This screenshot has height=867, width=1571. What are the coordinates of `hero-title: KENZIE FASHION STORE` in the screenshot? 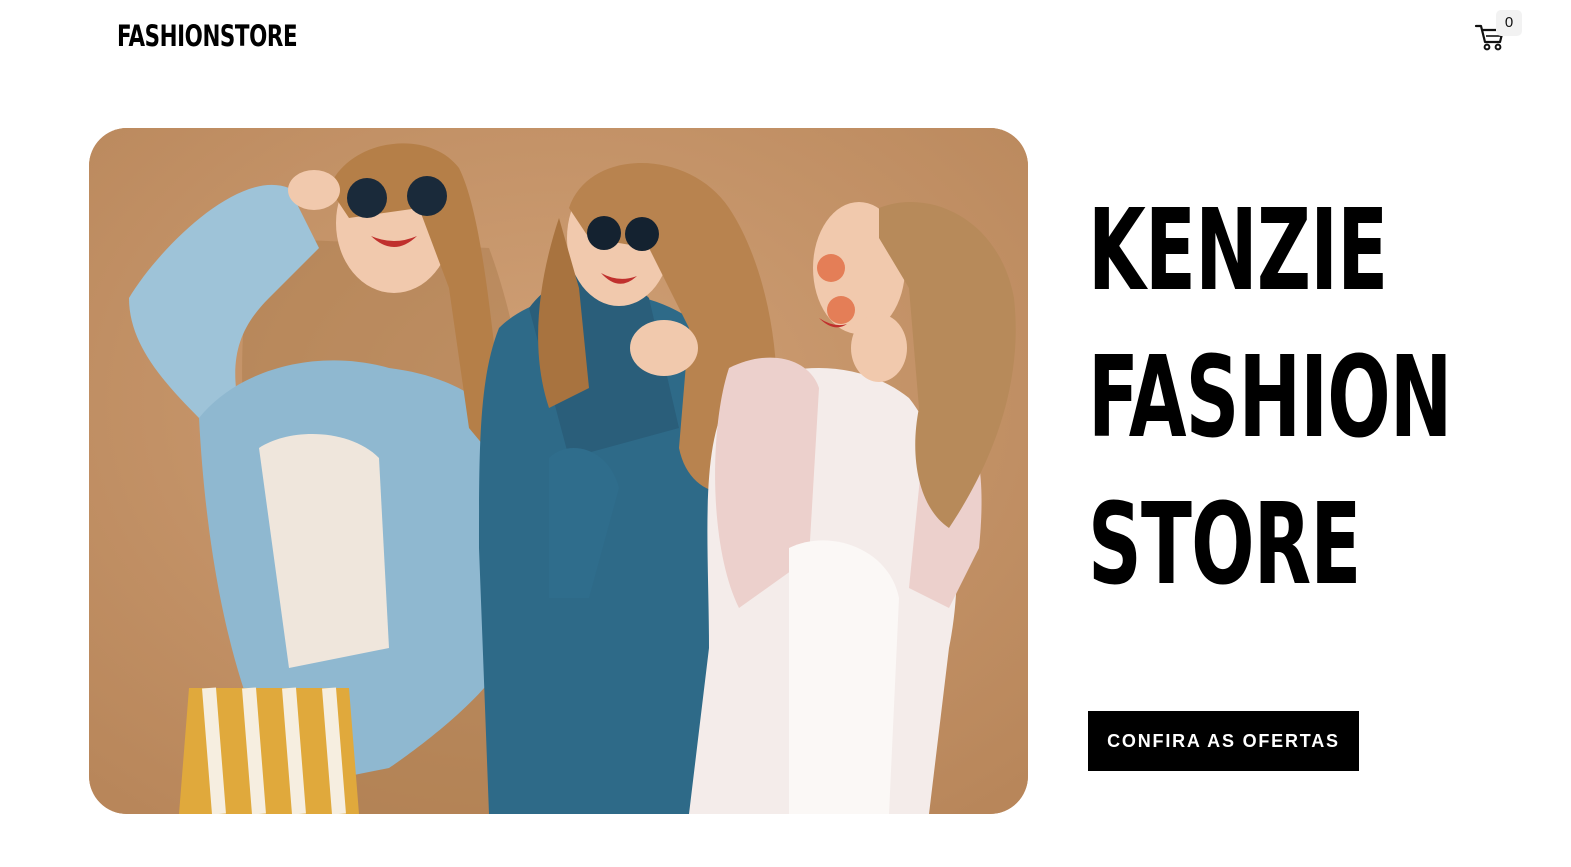 It's located at (1270, 398).